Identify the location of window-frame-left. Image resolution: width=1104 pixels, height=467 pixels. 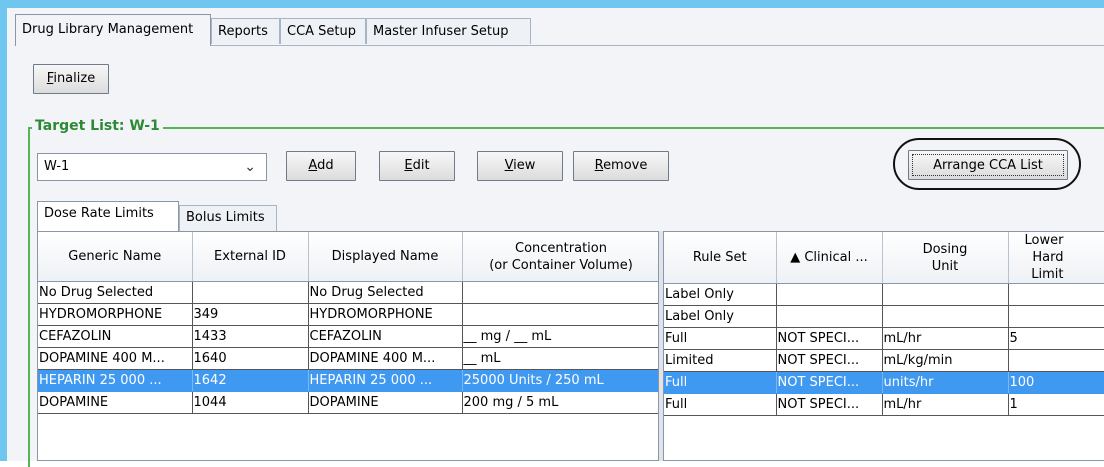
(3, 230).